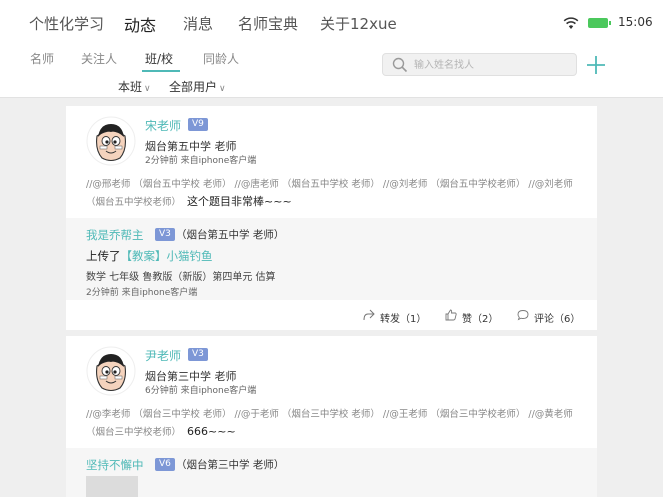  What do you see at coordinates (191, 376) in the screenshot?
I see `author-school: 烟台第三中学 老师` at bounding box center [191, 376].